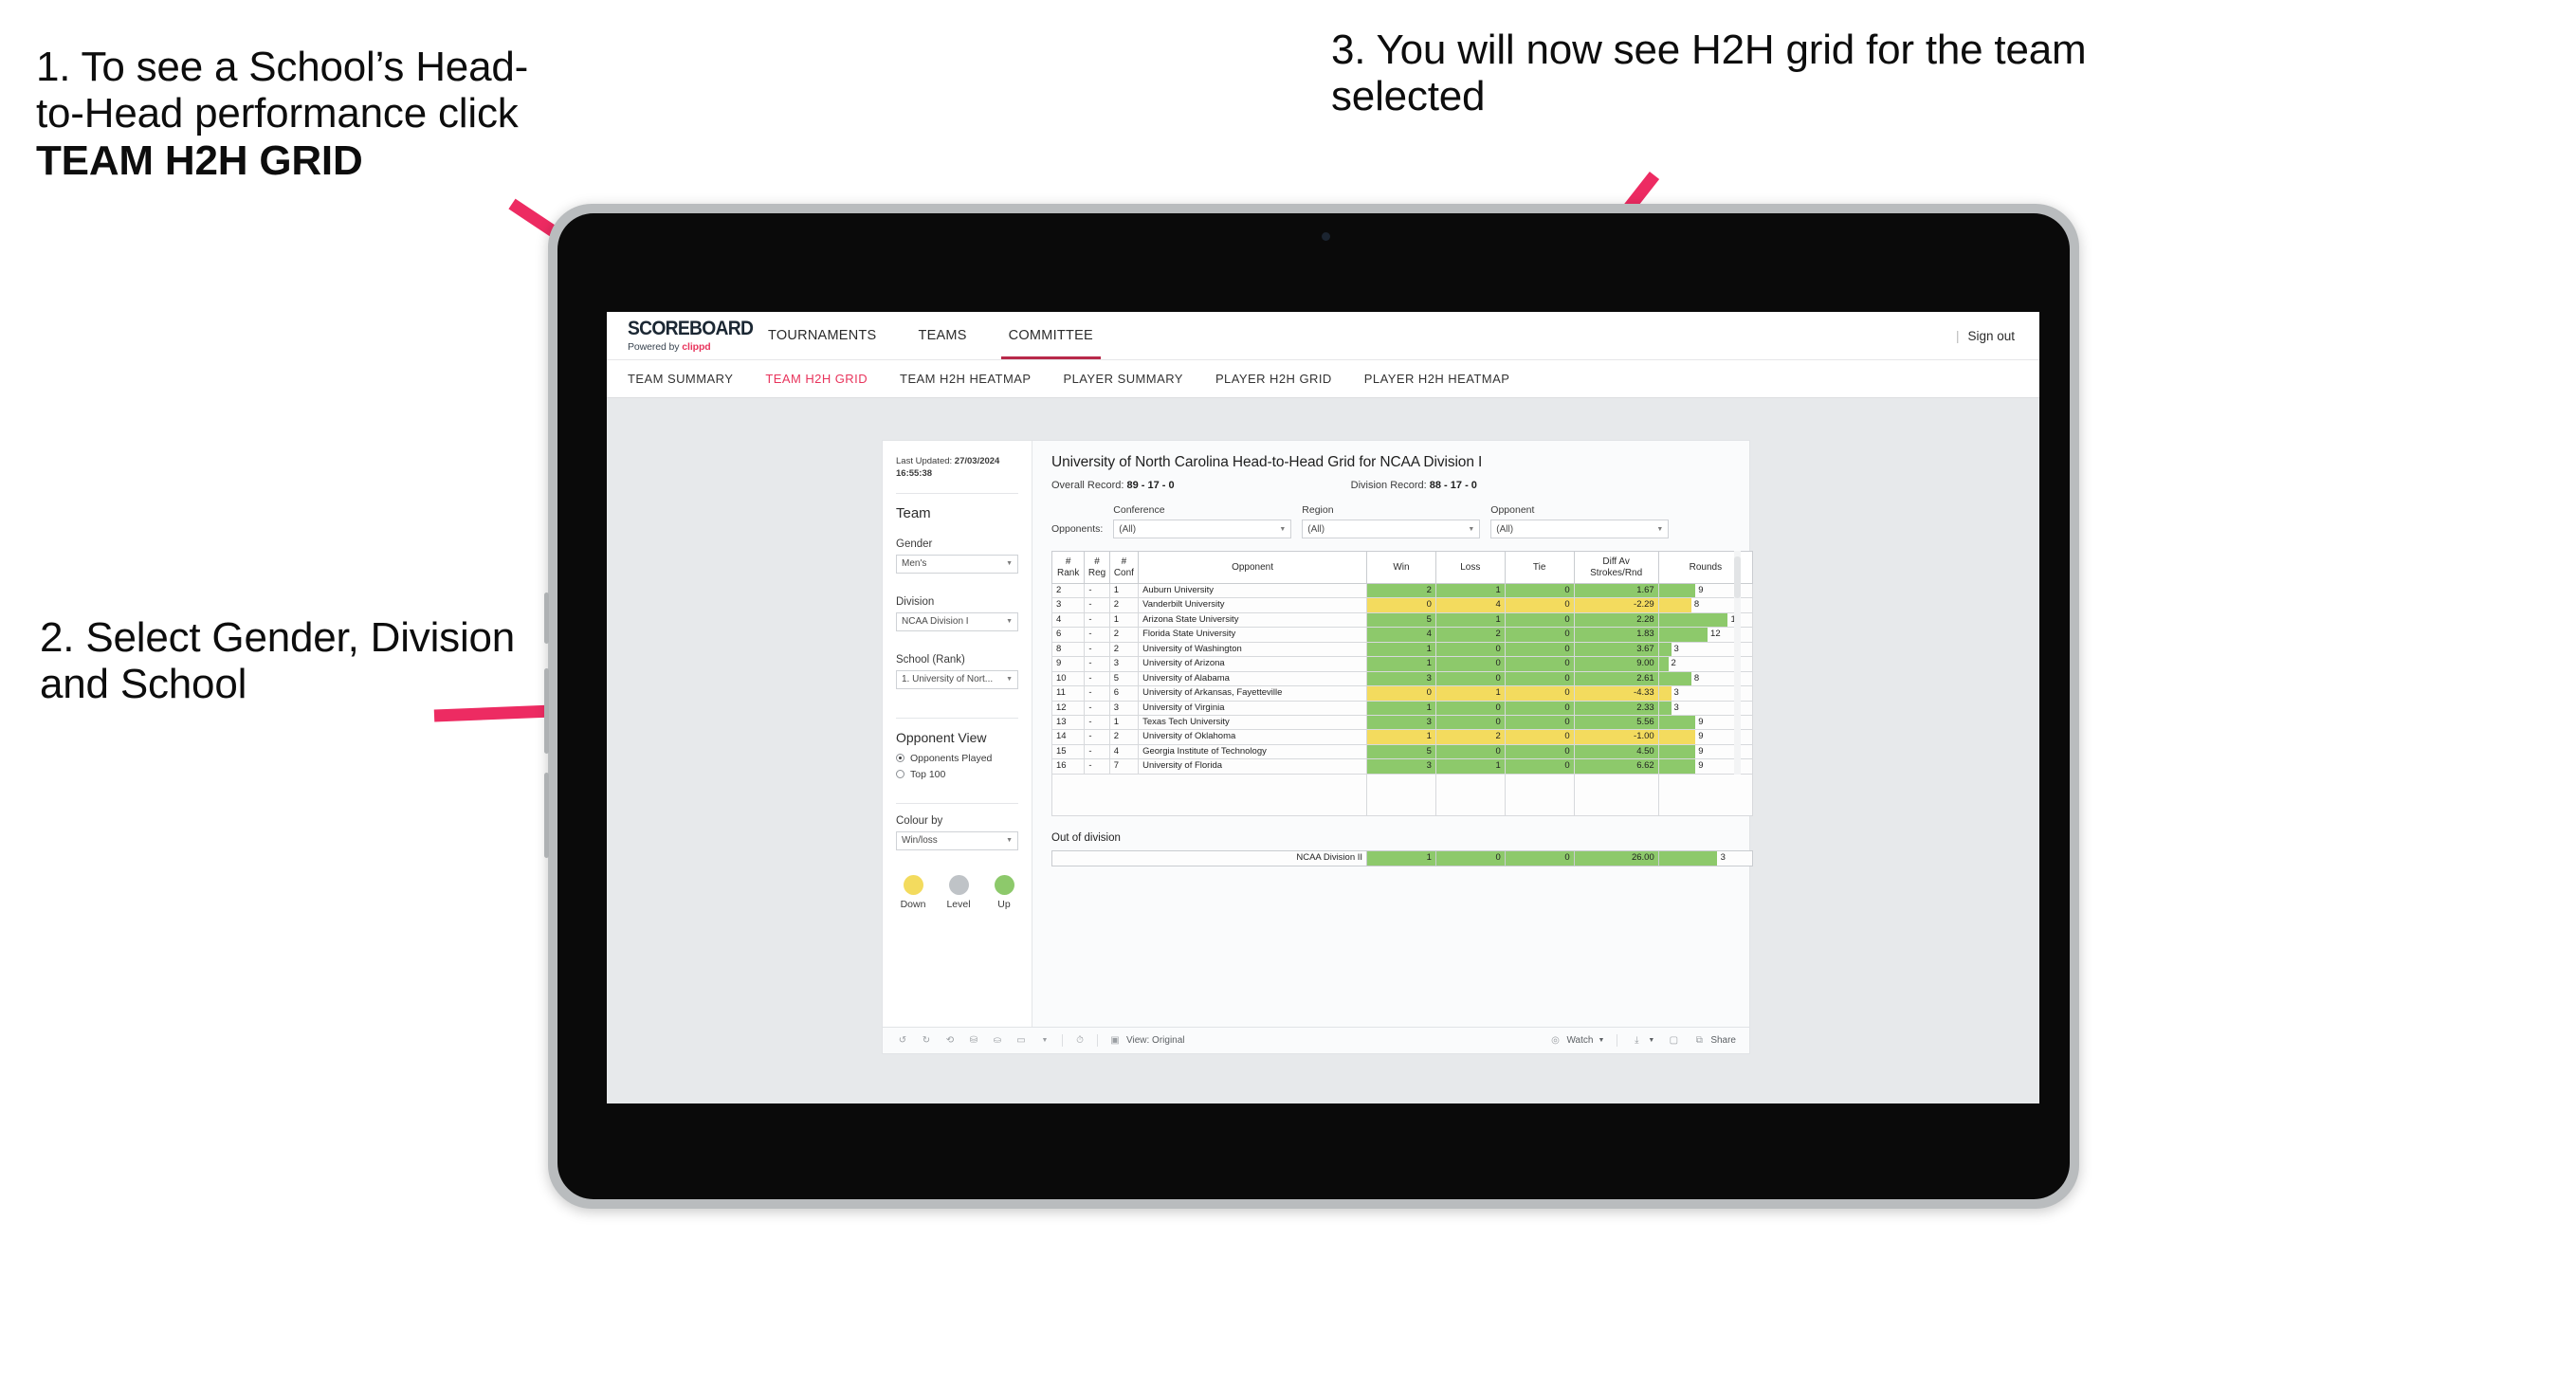 This screenshot has height=1386, width=2576. I want to click on table-scrollbar, so click(1737, 663).